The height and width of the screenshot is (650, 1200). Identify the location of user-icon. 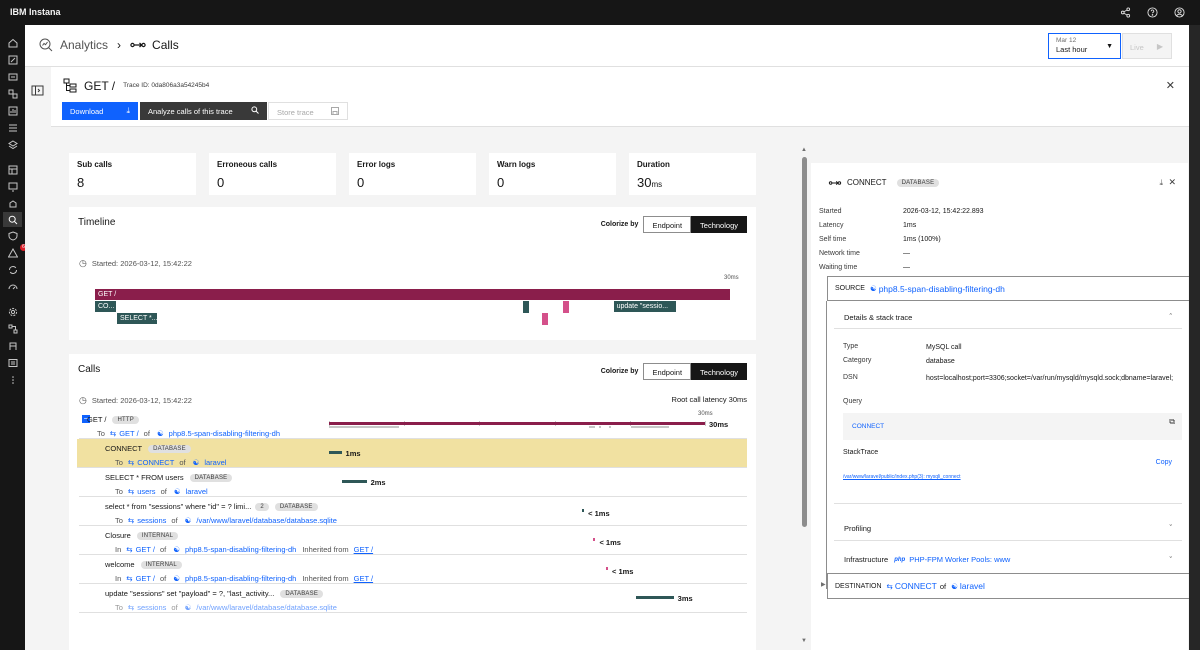
(1179, 12).